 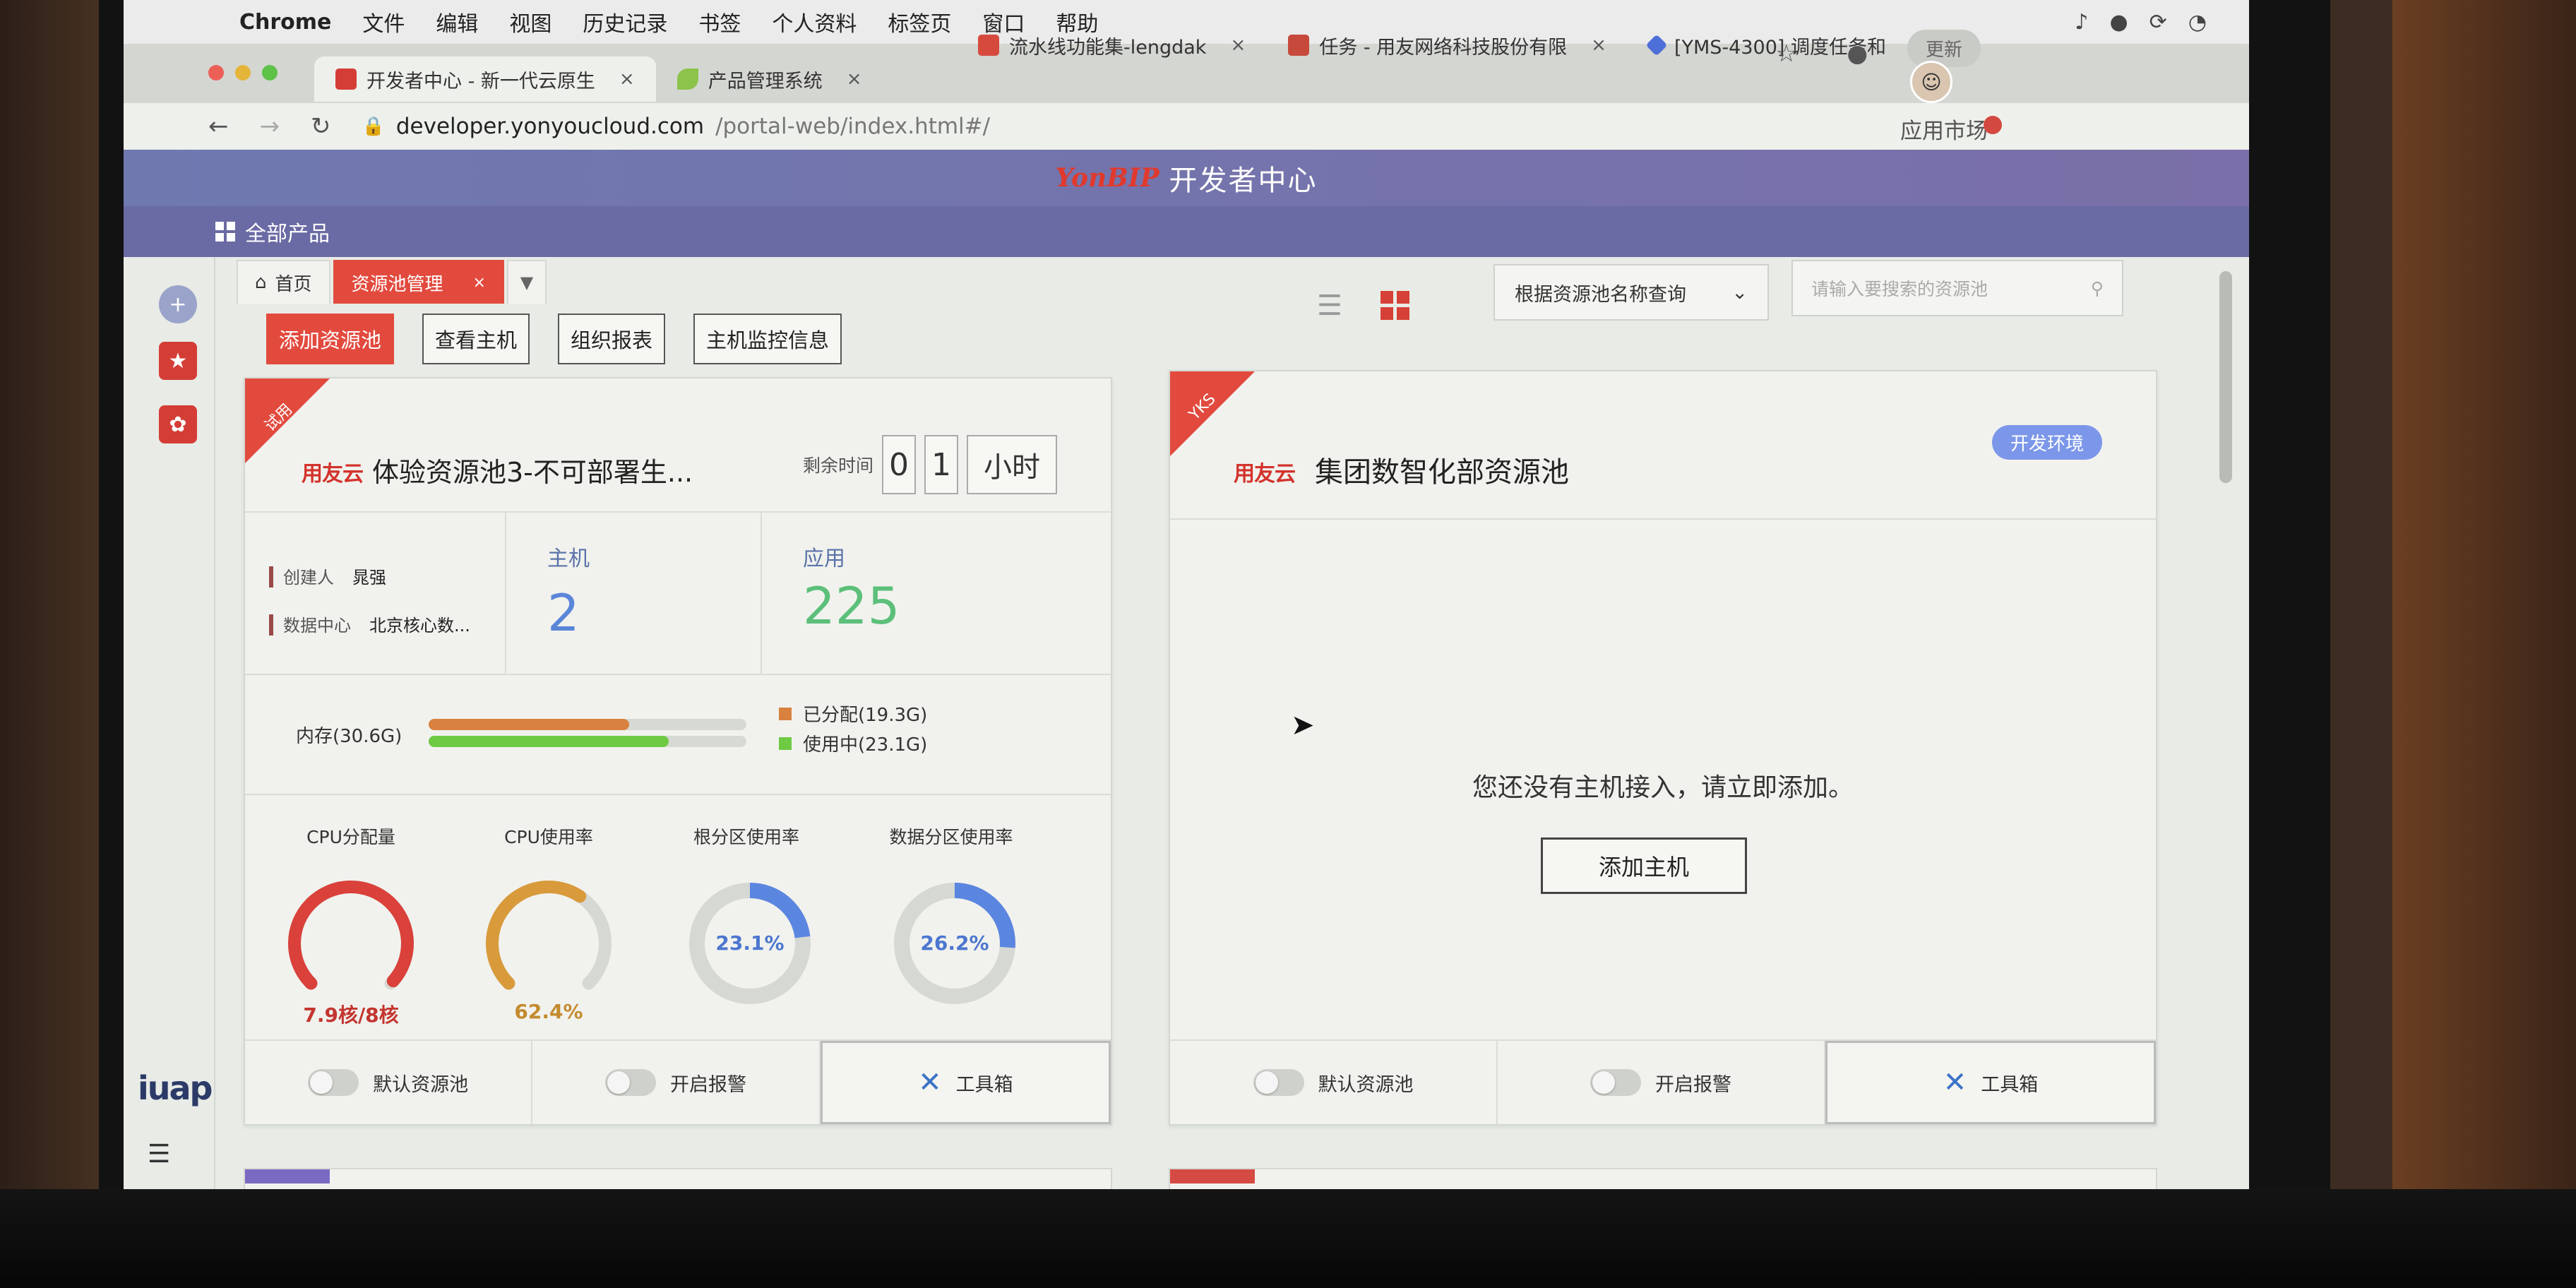 What do you see at coordinates (719, 21) in the screenshot?
I see `menu-bookmarks: 书签` at bounding box center [719, 21].